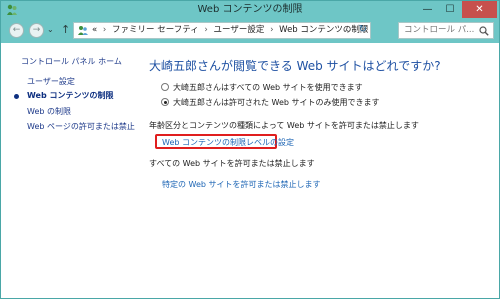 This screenshot has width=500, height=299. What do you see at coordinates (71, 61) in the screenshot?
I see `control-panel-home-link: コントロール パネル ホーム` at bounding box center [71, 61].